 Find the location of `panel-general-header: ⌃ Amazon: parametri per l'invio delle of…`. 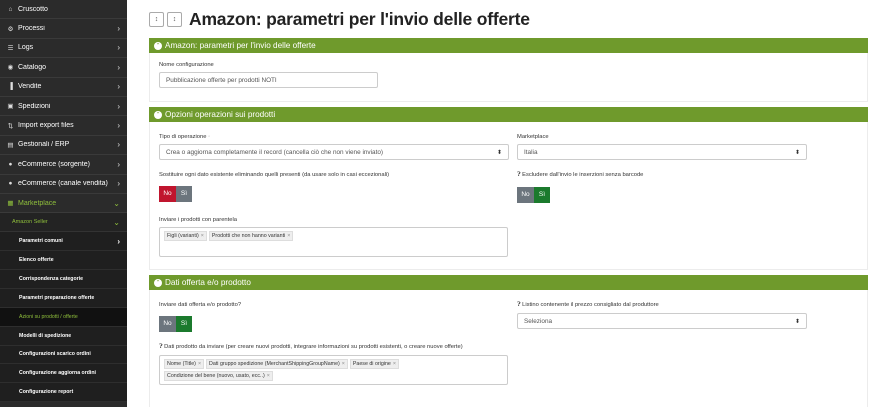

panel-general-header: ⌃ Amazon: parametri per l'invio delle of… is located at coordinates (508, 45).